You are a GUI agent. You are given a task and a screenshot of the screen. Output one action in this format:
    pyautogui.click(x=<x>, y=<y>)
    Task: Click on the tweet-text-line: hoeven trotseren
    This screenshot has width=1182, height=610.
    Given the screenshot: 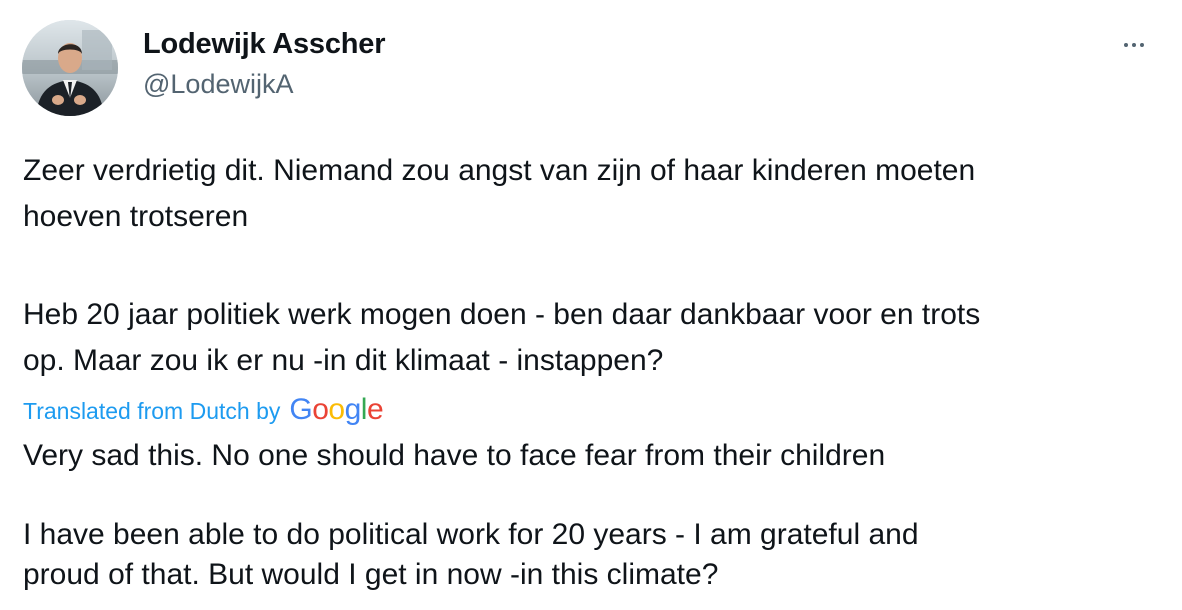 What is the action you would take?
    pyautogui.click(x=136, y=216)
    